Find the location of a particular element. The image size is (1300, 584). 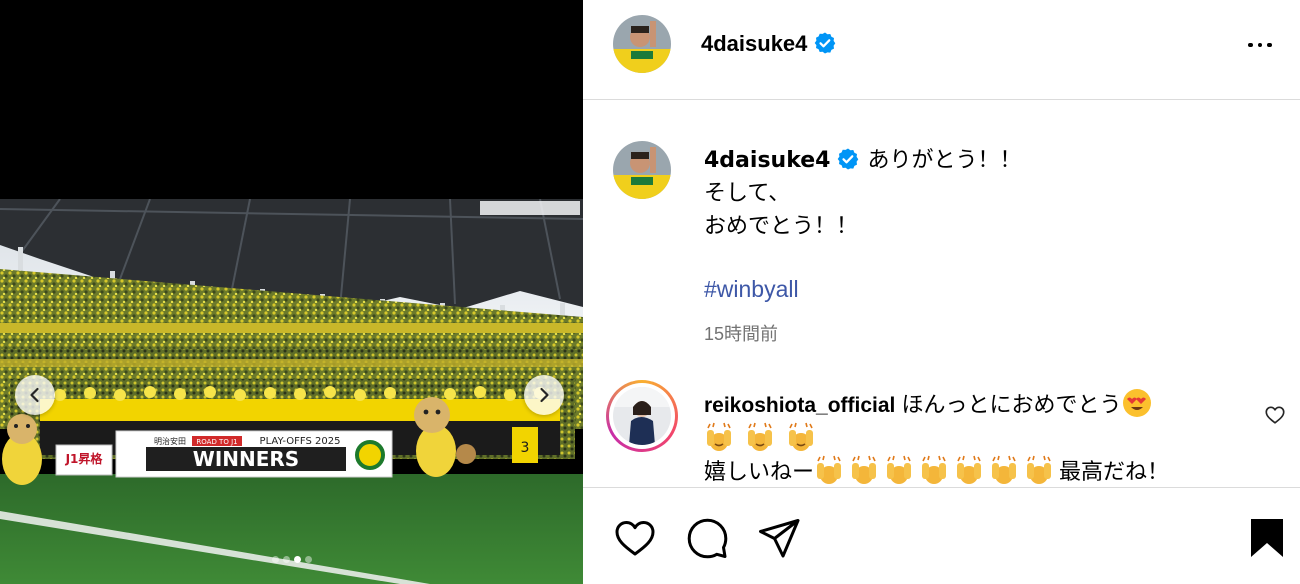

caption-body: 4daisuke4 ありがとう！！ そして、 おめでとう！！ is located at coordinates (984, 193).